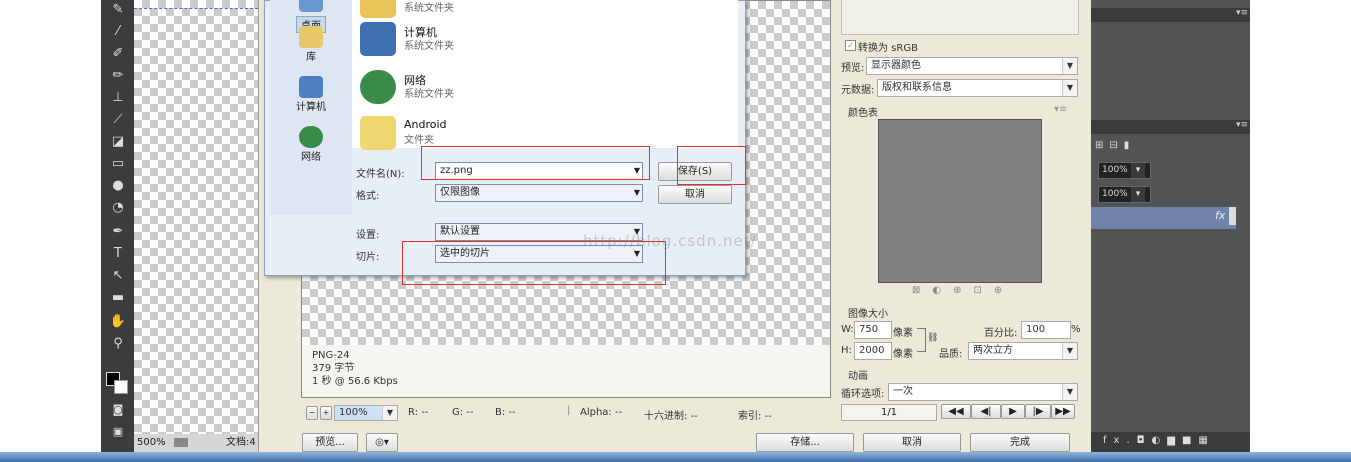 The image size is (1351, 462). What do you see at coordinates (118, 322) in the screenshot?
I see `hand-icon: ✋` at bounding box center [118, 322].